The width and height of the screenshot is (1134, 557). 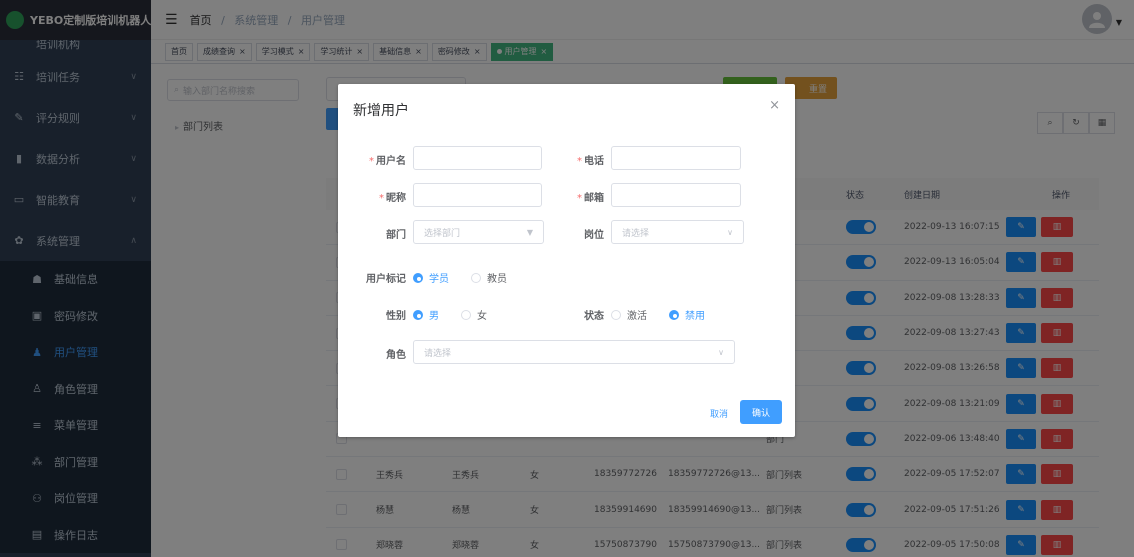 I want to click on email-label: * 邮箱, so click(x=581, y=196).